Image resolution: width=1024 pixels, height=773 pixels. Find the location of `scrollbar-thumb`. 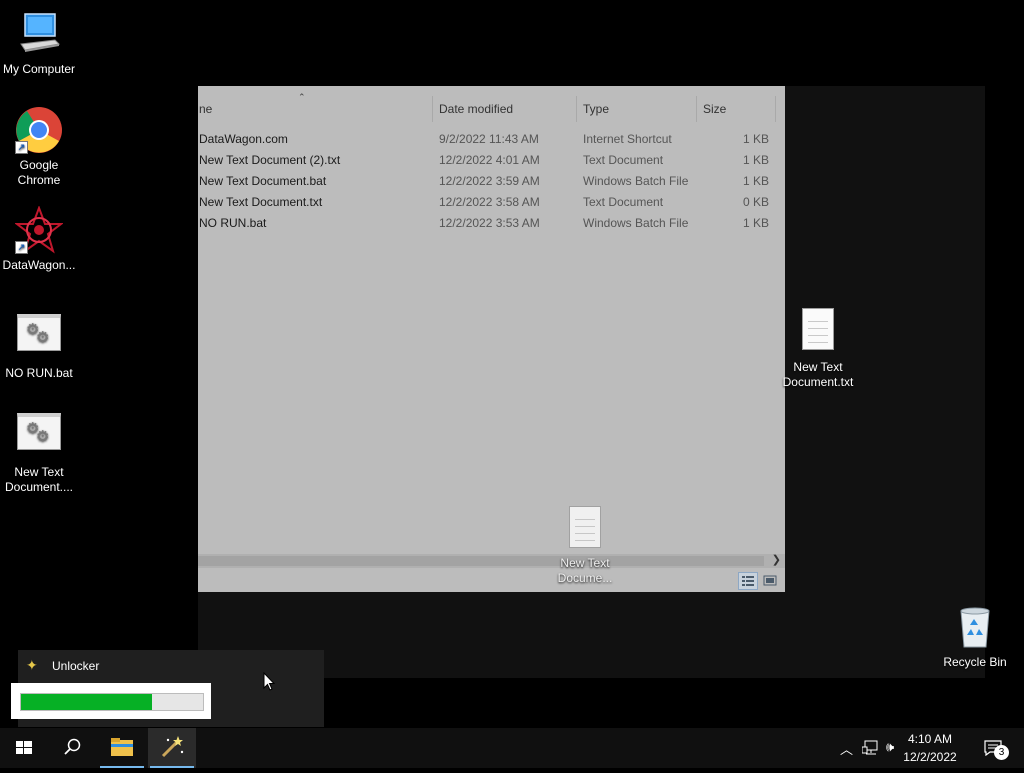

scrollbar-thumb is located at coordinates (481, 561).